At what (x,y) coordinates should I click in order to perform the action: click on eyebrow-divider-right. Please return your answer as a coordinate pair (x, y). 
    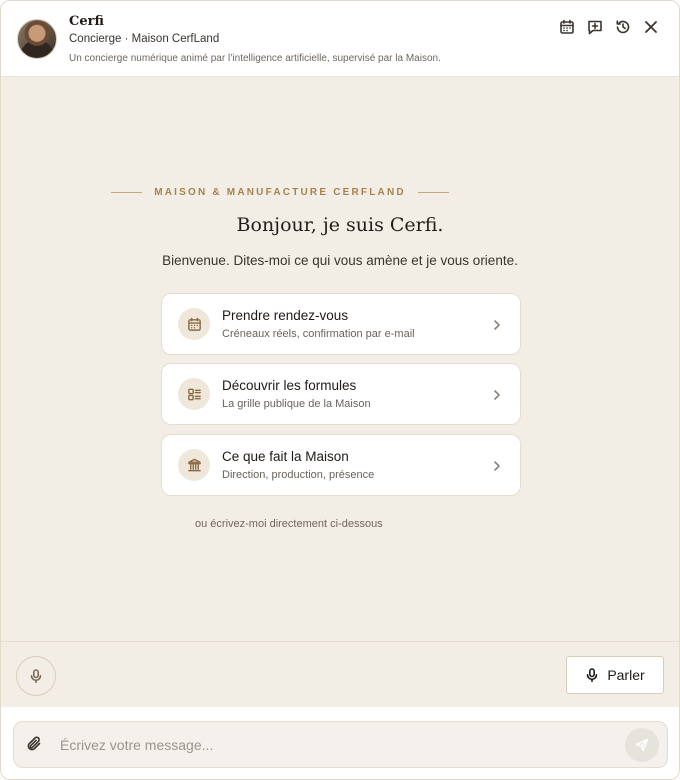
    Looking at the image, I should click on (433, 192).